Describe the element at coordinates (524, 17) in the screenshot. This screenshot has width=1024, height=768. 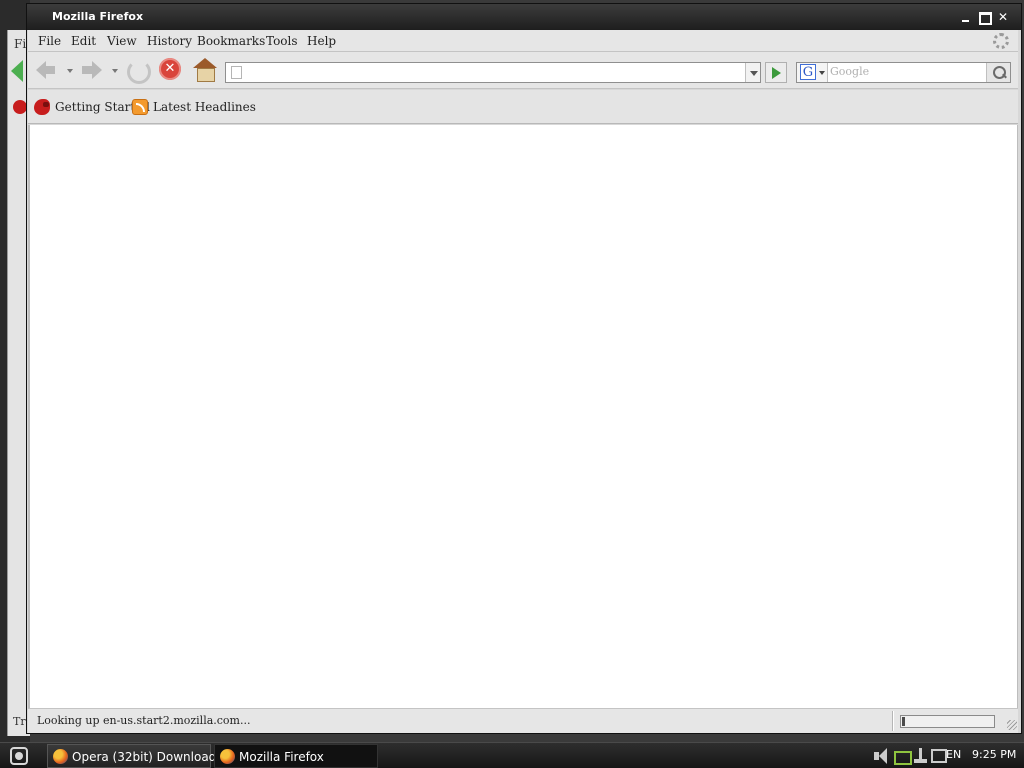
I see `title-bar: Mozilla Firefox ✕` at that location.